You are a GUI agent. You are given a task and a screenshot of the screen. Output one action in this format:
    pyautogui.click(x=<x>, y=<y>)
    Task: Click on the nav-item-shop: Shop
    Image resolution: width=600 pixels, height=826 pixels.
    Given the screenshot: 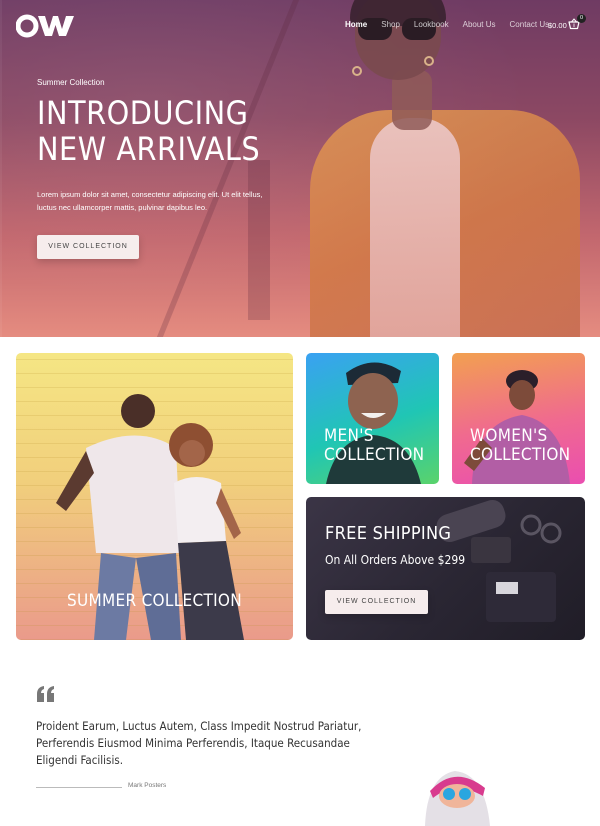 What is the action you would take?
    pyautogui.click(x=390, y=24)
    